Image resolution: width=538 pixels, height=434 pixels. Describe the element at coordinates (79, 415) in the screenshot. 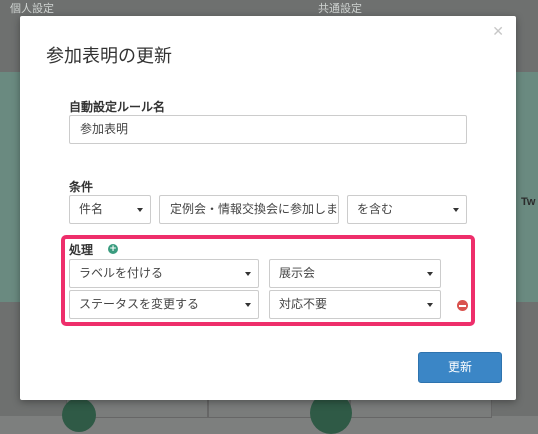

I see `search-icon` at that location.